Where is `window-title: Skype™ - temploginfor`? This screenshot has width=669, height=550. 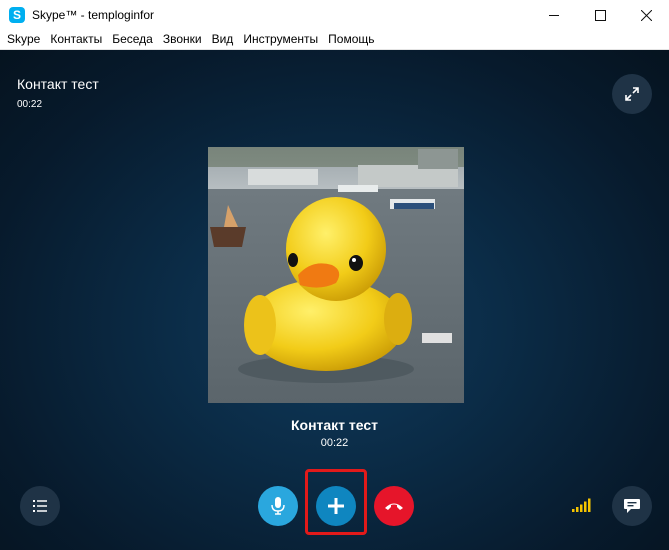 window-title: Skype™ - temploginfor is located at coordinates (93, 15).